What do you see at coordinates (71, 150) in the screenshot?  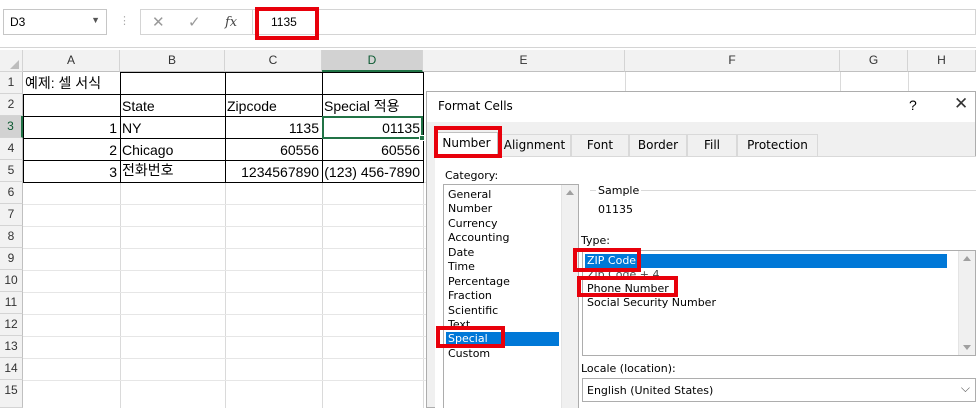 I see `cell-a4: 2` at bounding box center [71, 150].